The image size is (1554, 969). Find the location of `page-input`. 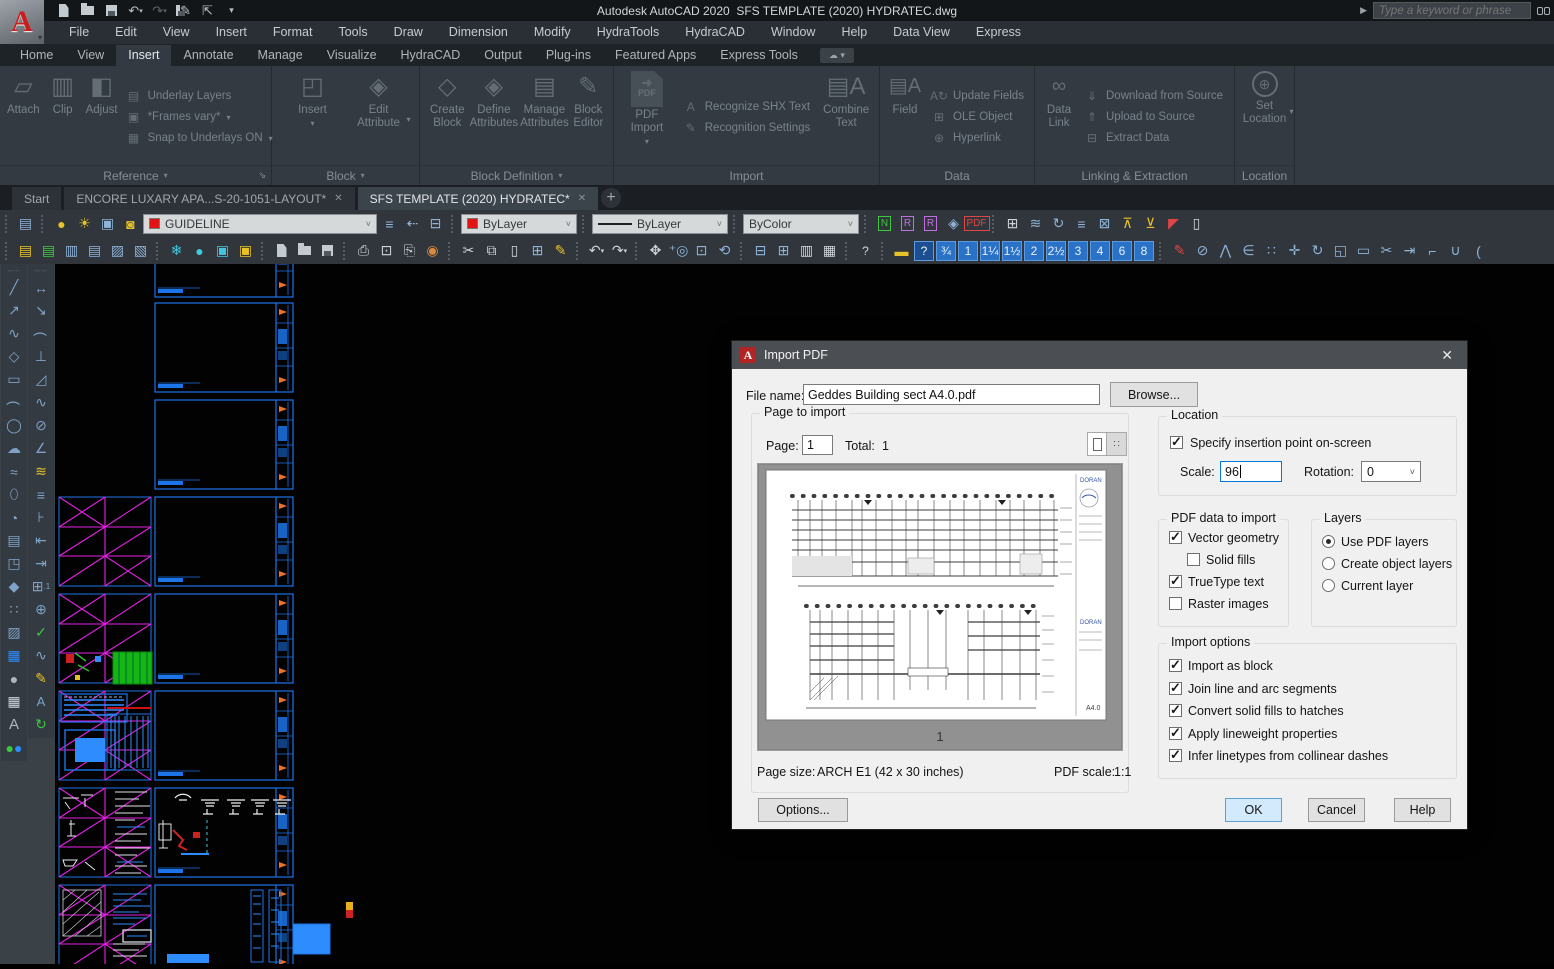

page-input is located at coordinates (817, 445).